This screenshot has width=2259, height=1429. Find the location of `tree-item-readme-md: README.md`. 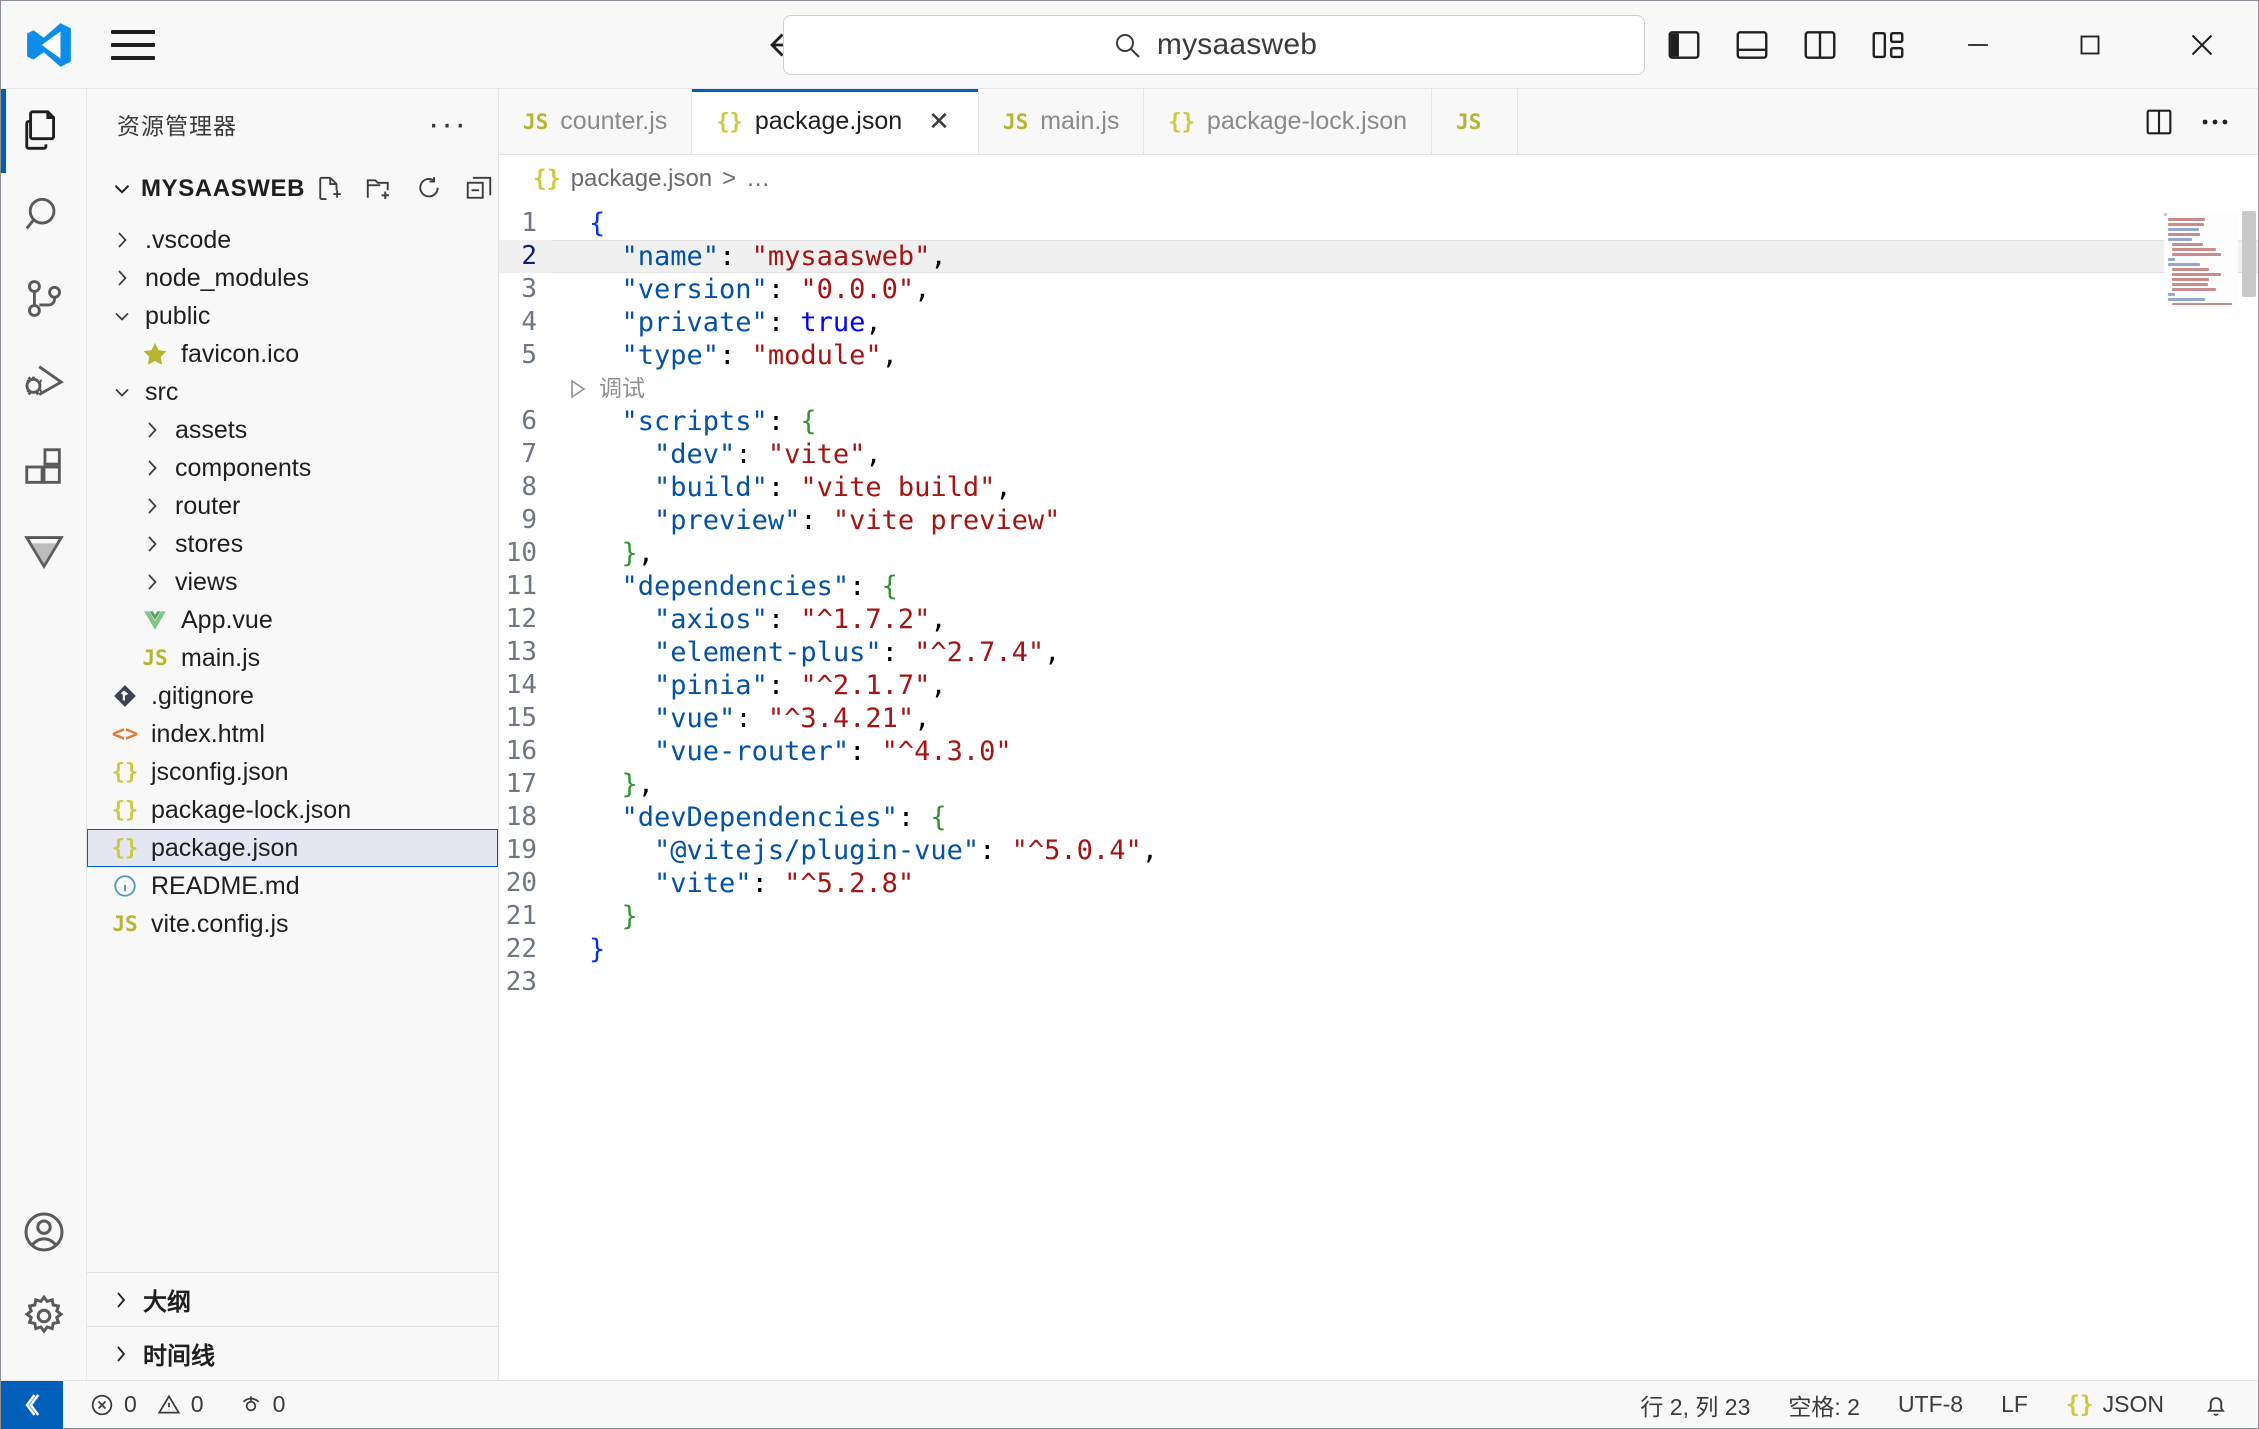

tree-item-readme-md: README.md is located at coordinates (292, 886).